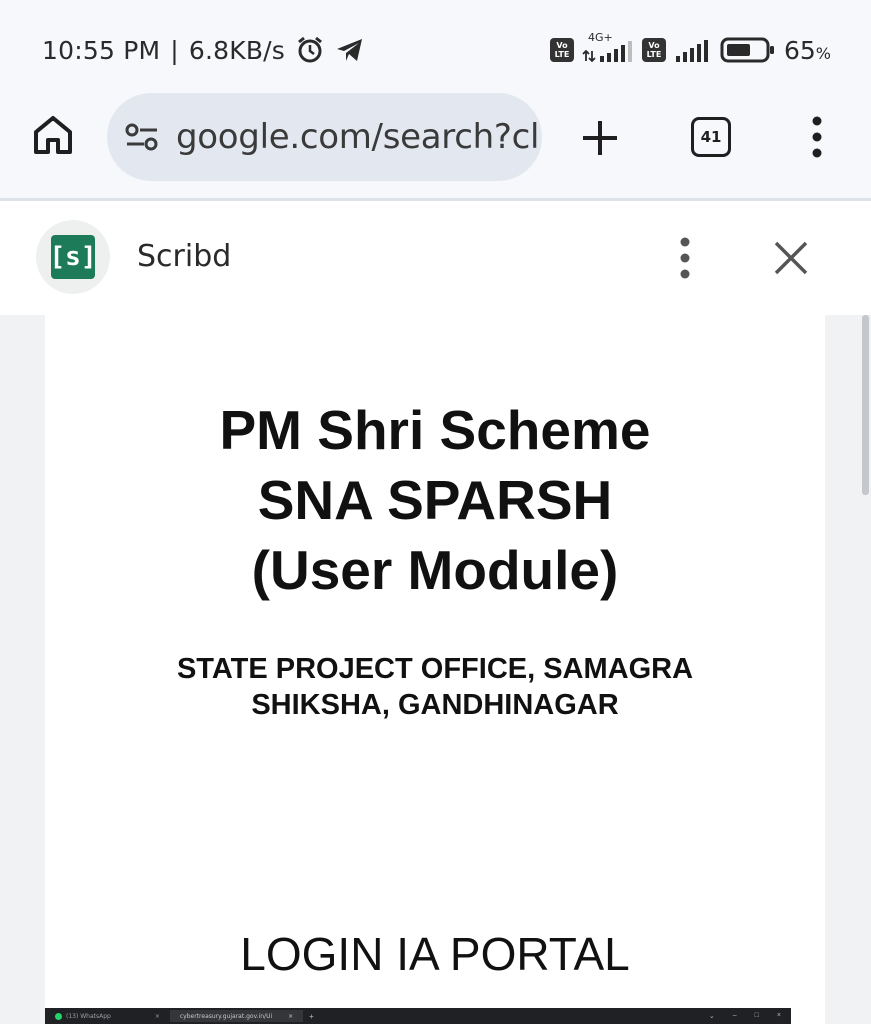 The image size is (871, 1024). I want to click on signal-4g: 4G+, so click(608, 48).